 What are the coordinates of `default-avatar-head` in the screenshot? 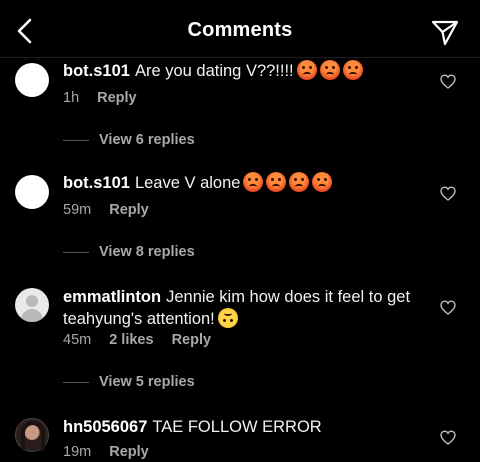 It's located at (32, 301).